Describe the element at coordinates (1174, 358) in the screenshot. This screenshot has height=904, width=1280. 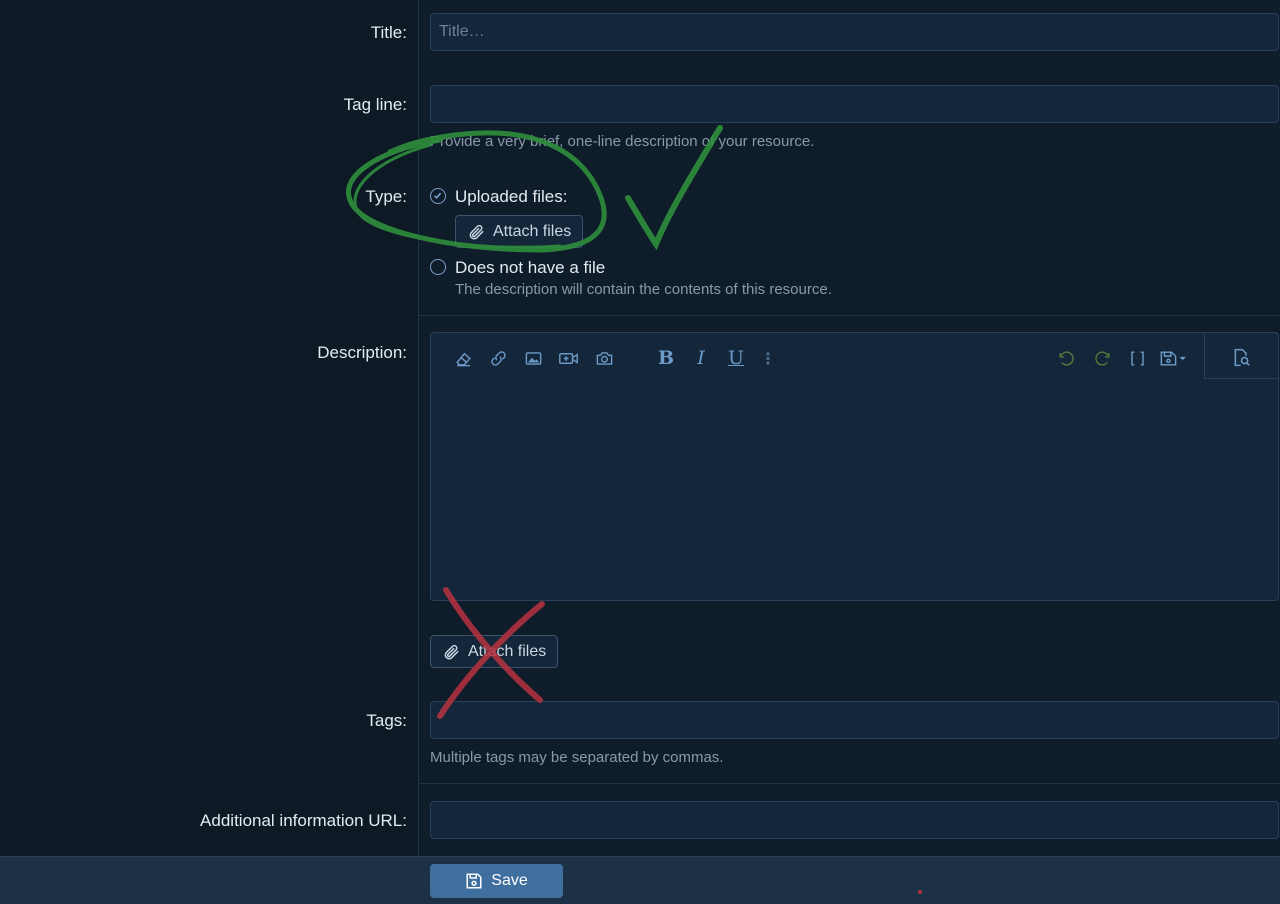
I see `save-draft-icon` at that location.